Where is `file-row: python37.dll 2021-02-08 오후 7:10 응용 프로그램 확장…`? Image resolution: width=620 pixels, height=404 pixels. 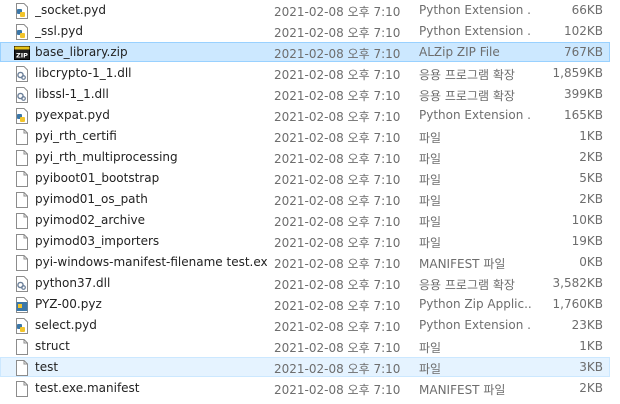
file-row: python37.dll 2021-02-08 오후 7:10 응용 프로그램 확장… is located at coordinates (305, 283).